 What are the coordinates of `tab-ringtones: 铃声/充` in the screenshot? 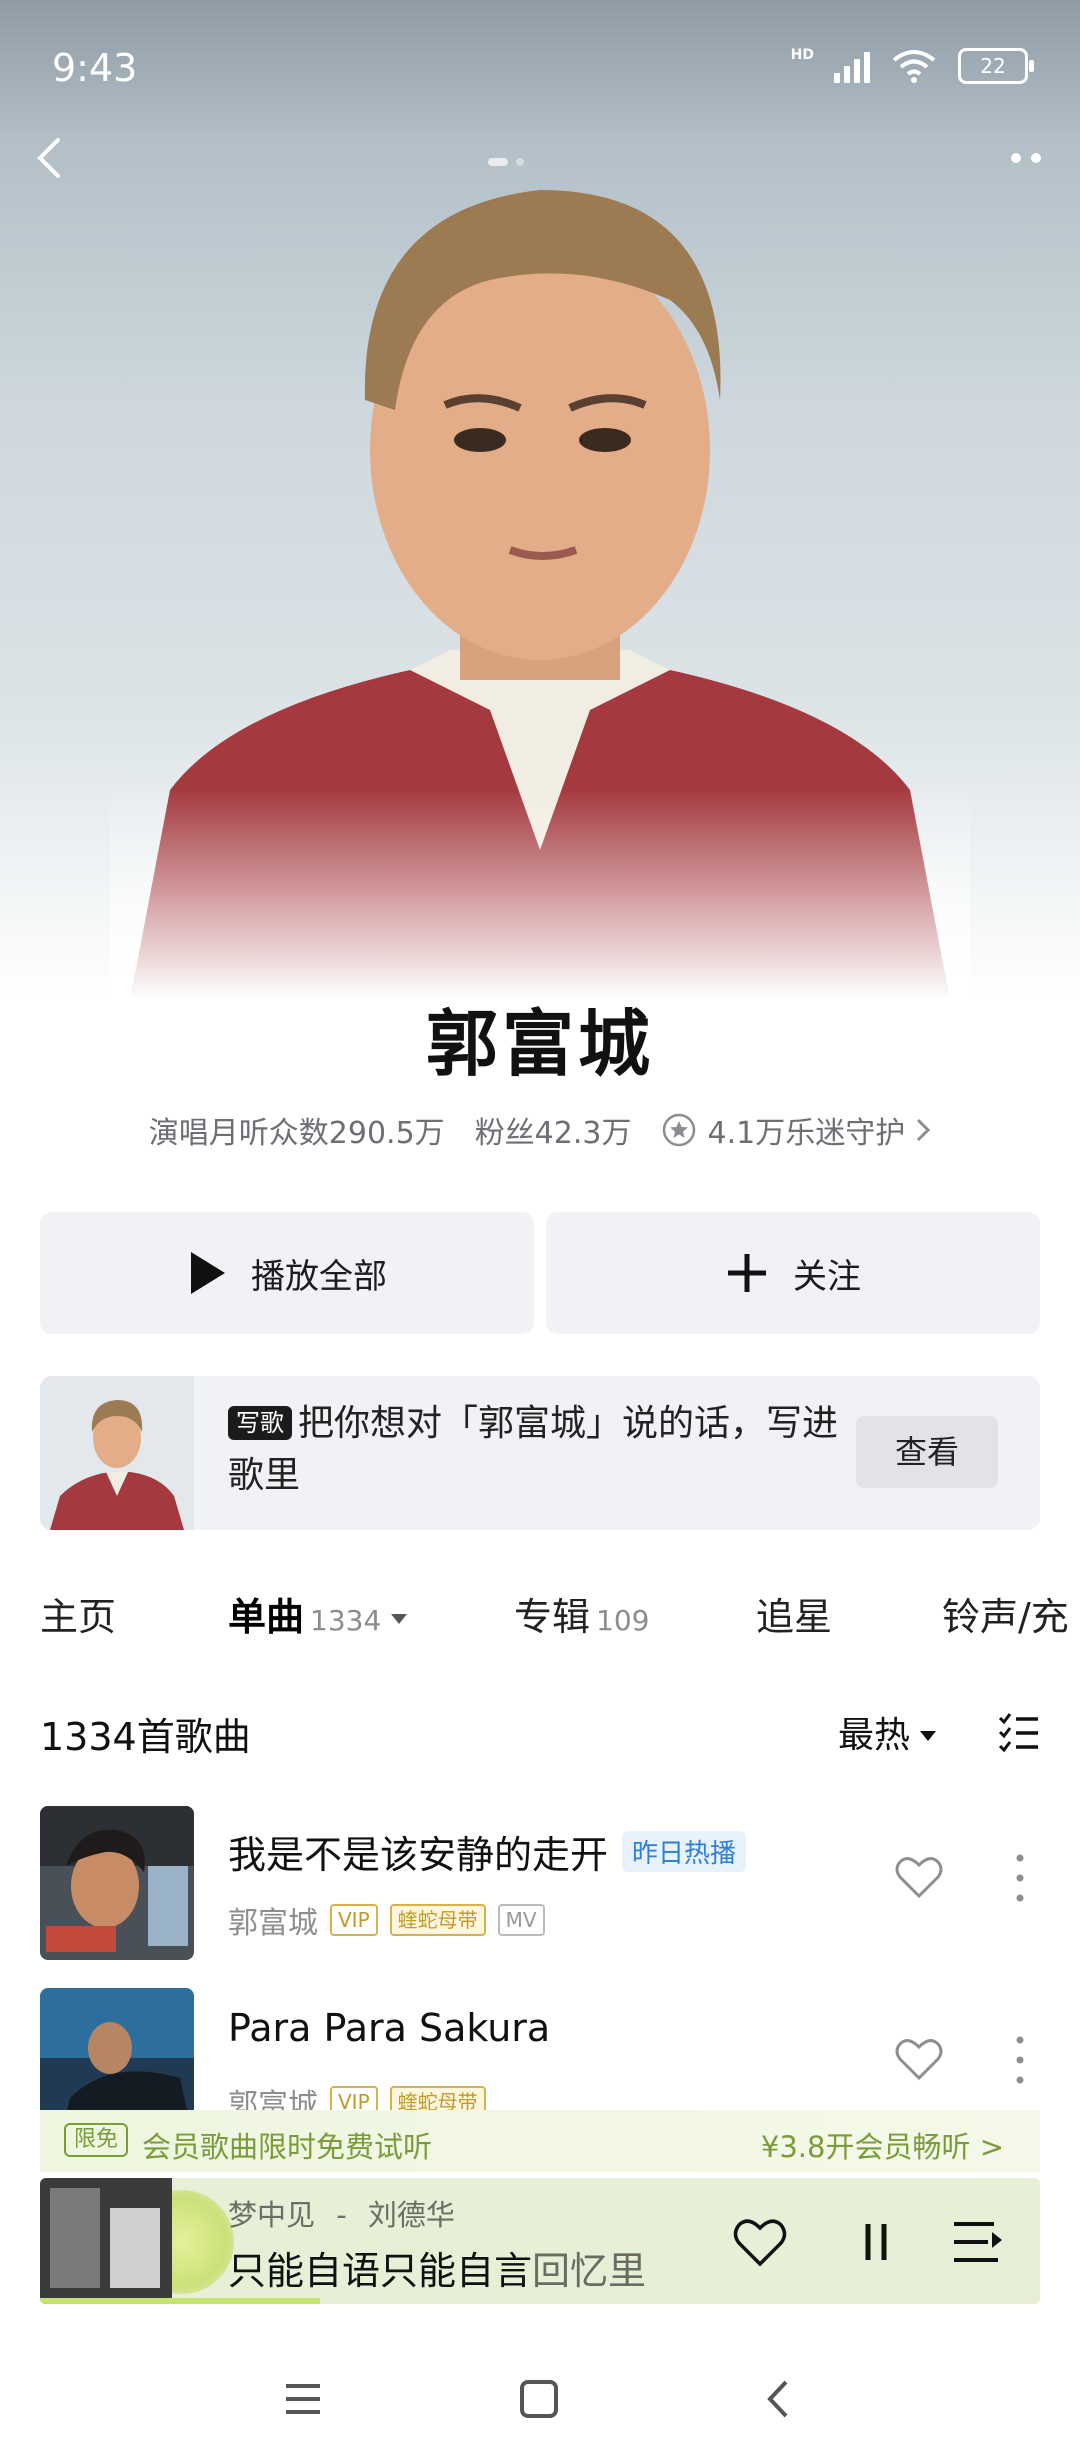 It's located at (1005, 1613).